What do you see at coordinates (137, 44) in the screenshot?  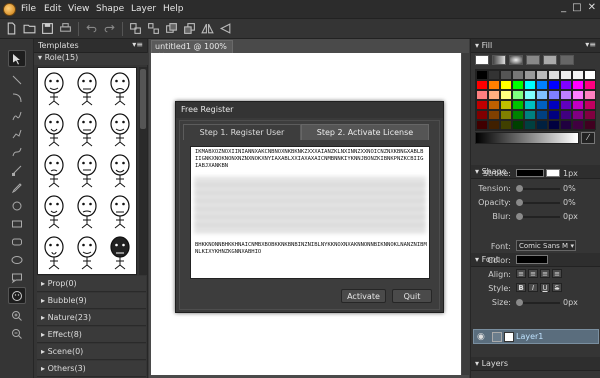 I see `panel-menu-icon: ▾≡` at bounding box center [137, 44].